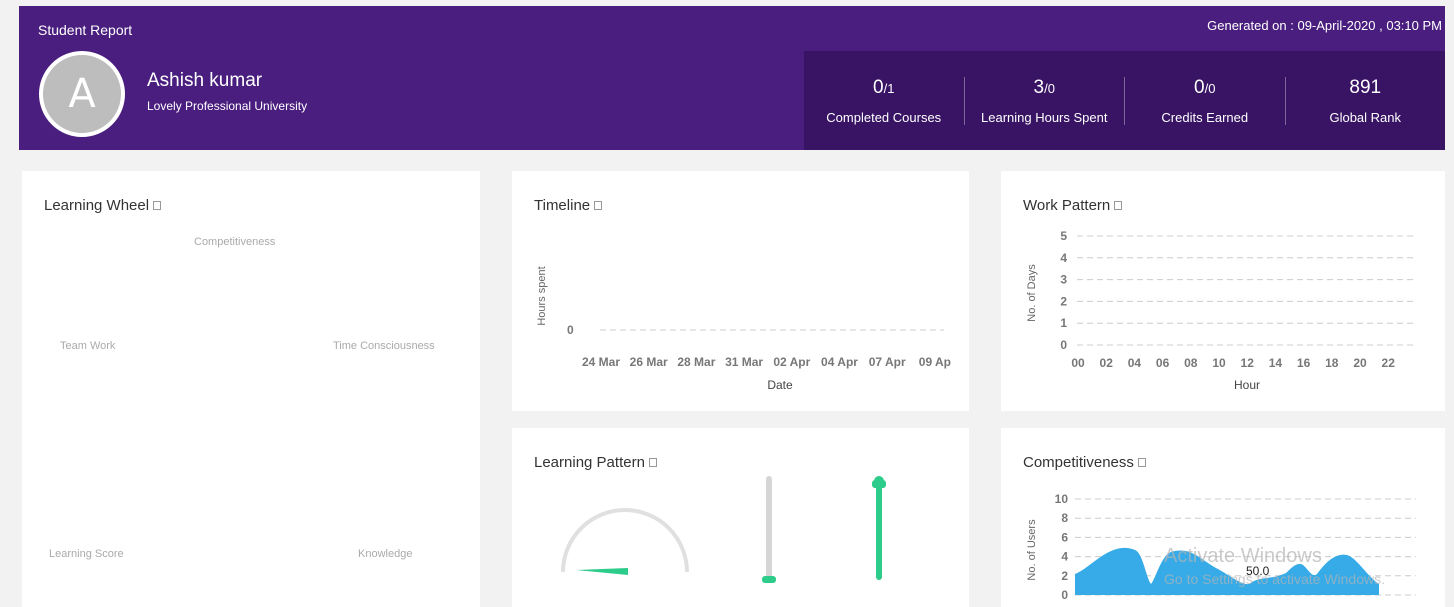 Image resolution: width=1454 pixels, height=607 pixels. I want to click on timeline-ylabel: Hours spent, so click(542, 295).